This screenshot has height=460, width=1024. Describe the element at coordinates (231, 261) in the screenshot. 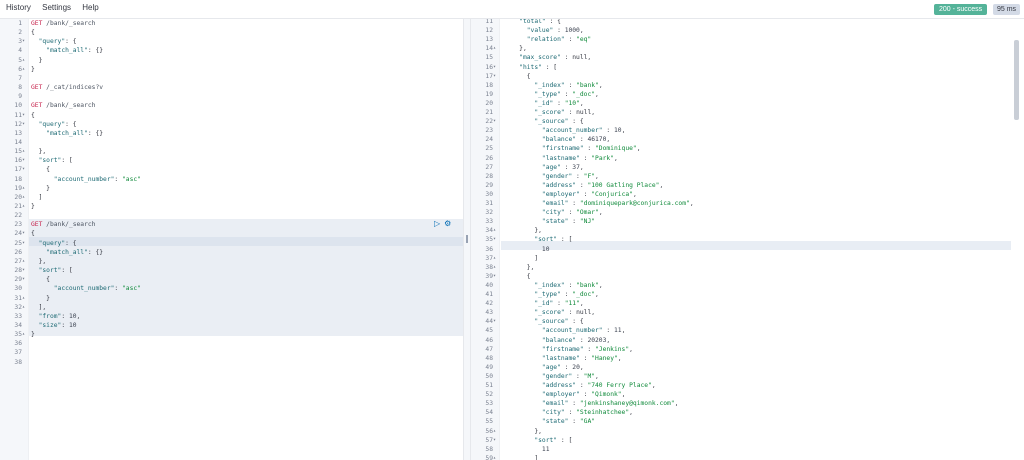

I see `code-line: 27 ▴ },` at that location.